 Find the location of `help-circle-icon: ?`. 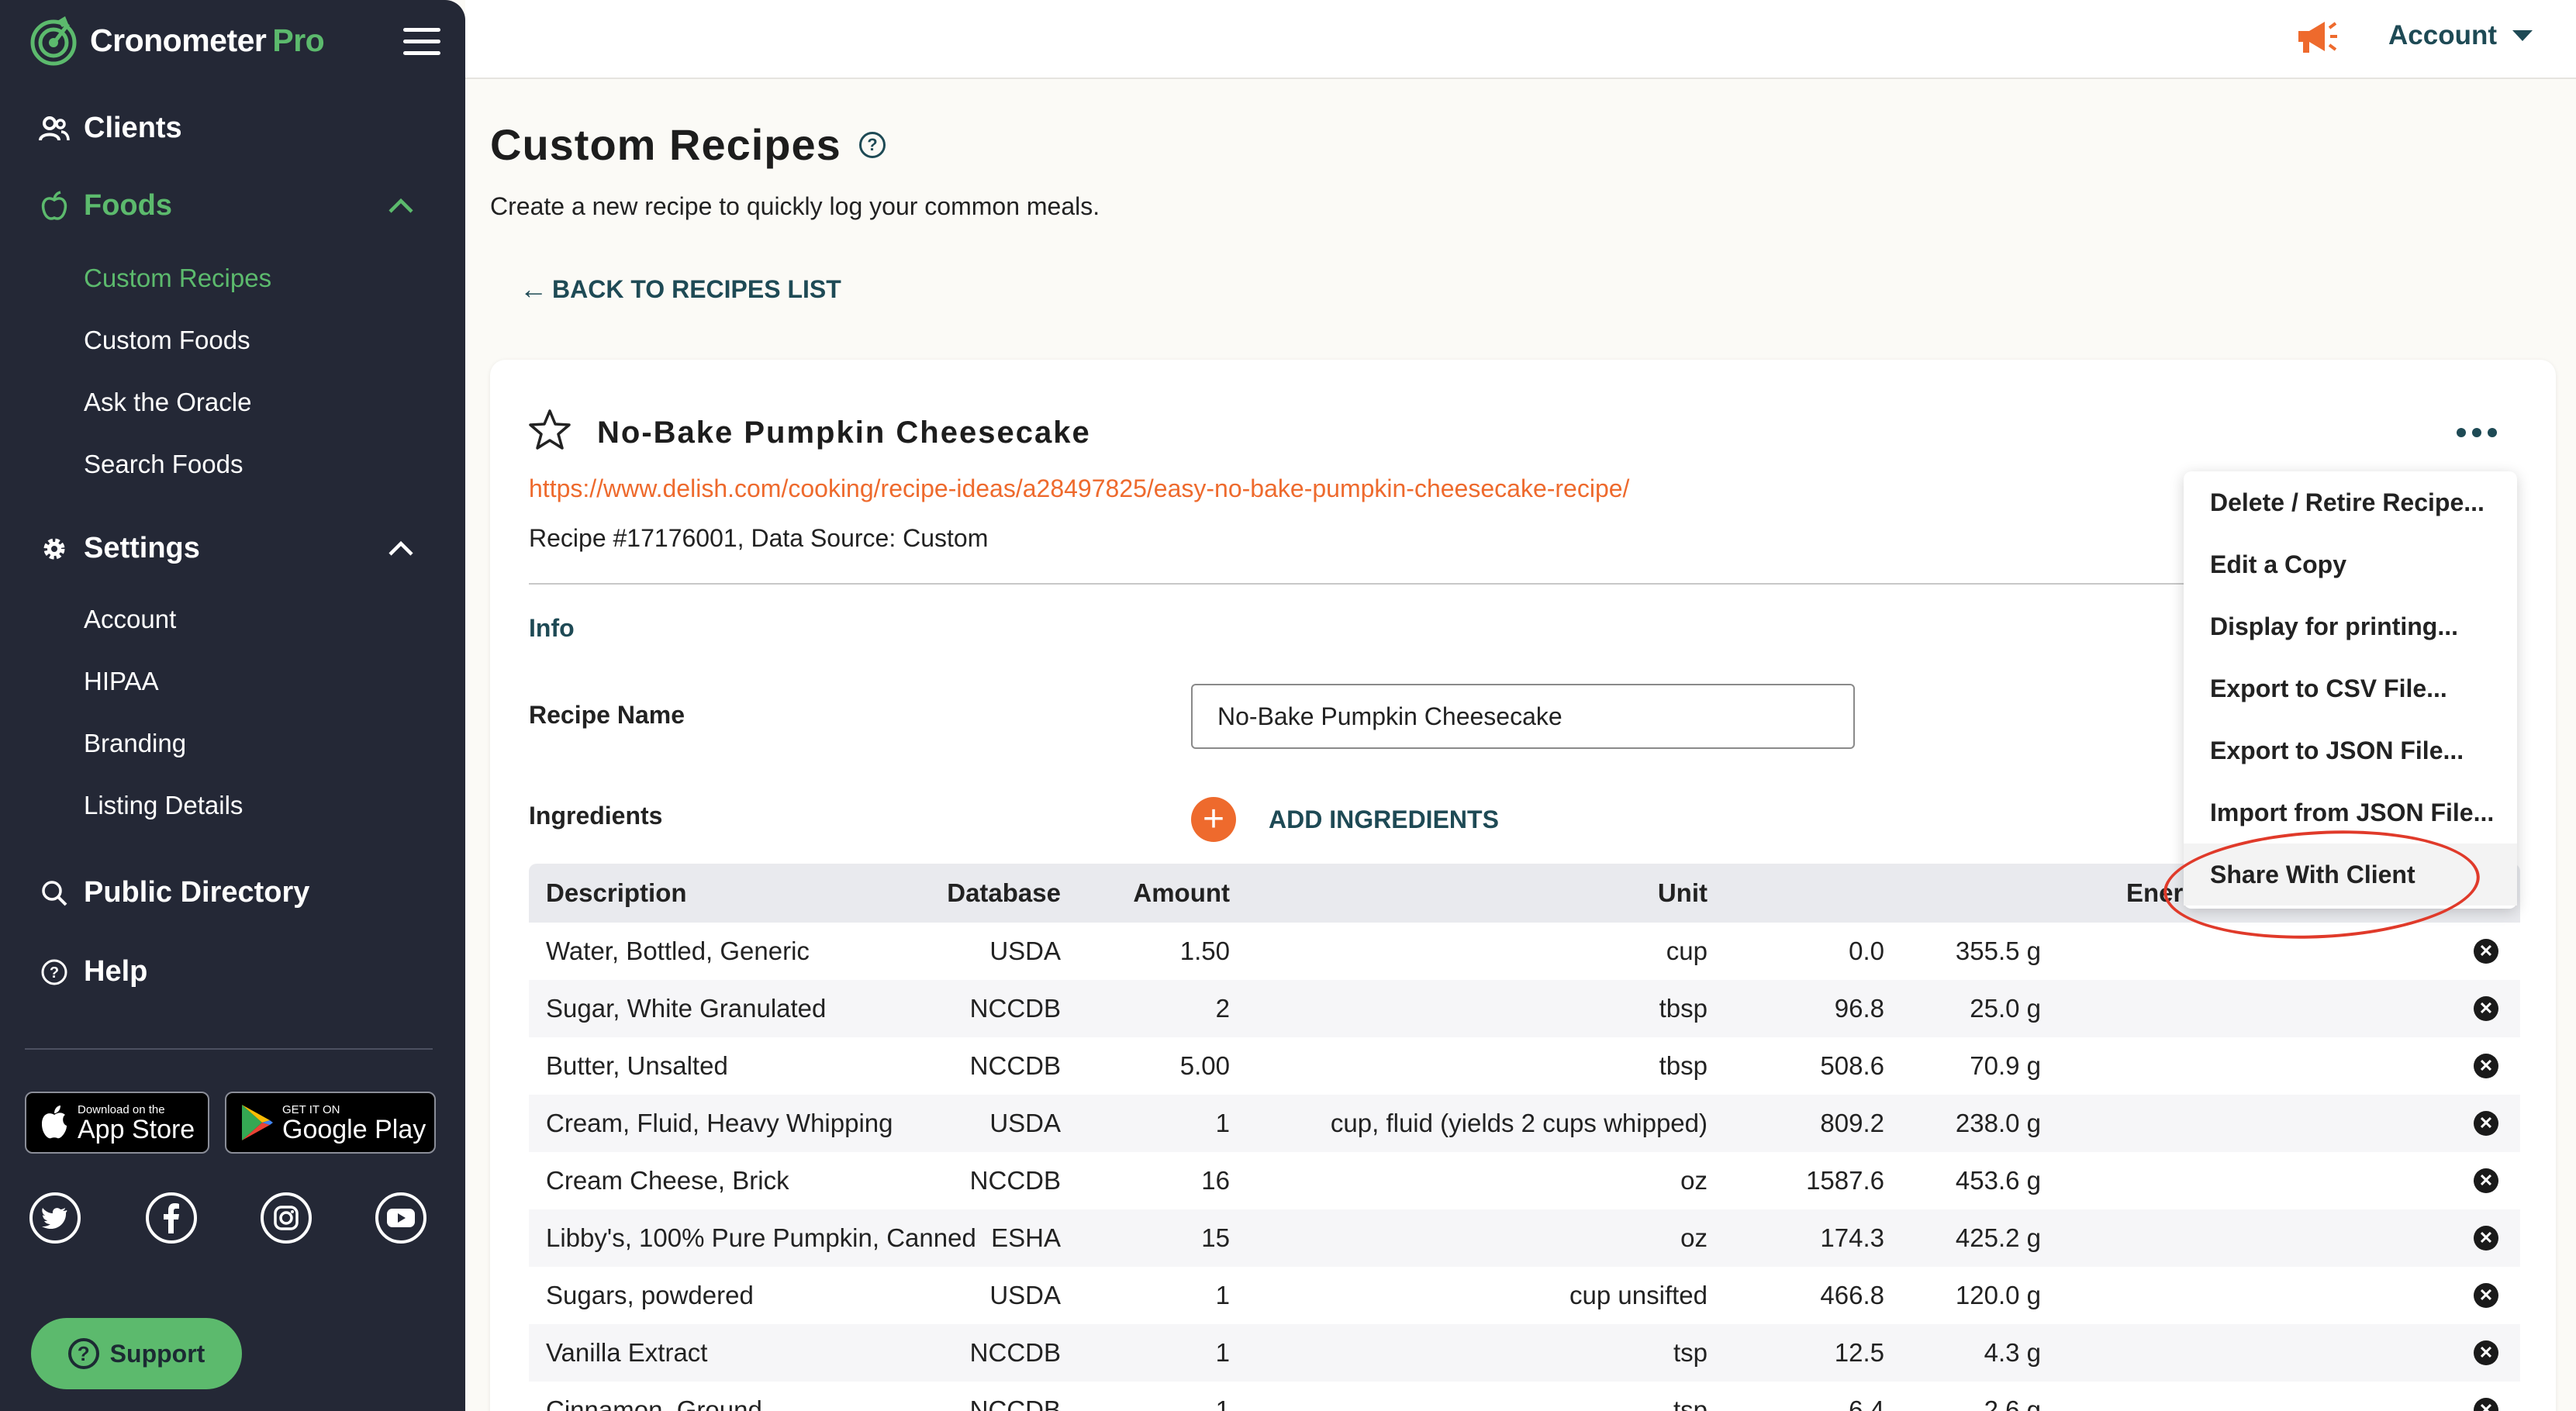

help-circle-icon: ? is located at coordinates (54, 972).